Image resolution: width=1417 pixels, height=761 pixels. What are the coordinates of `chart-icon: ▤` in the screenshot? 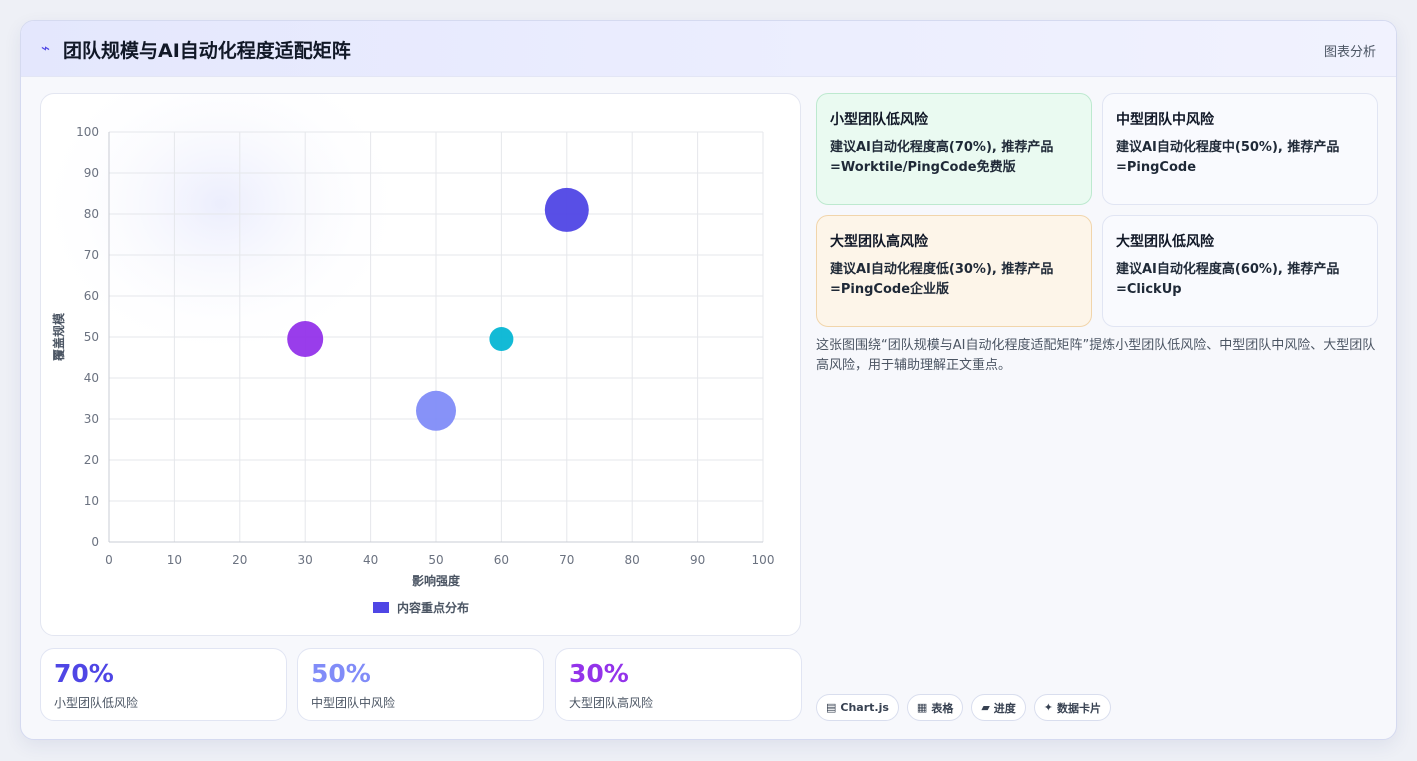 It's located at (831, 707).